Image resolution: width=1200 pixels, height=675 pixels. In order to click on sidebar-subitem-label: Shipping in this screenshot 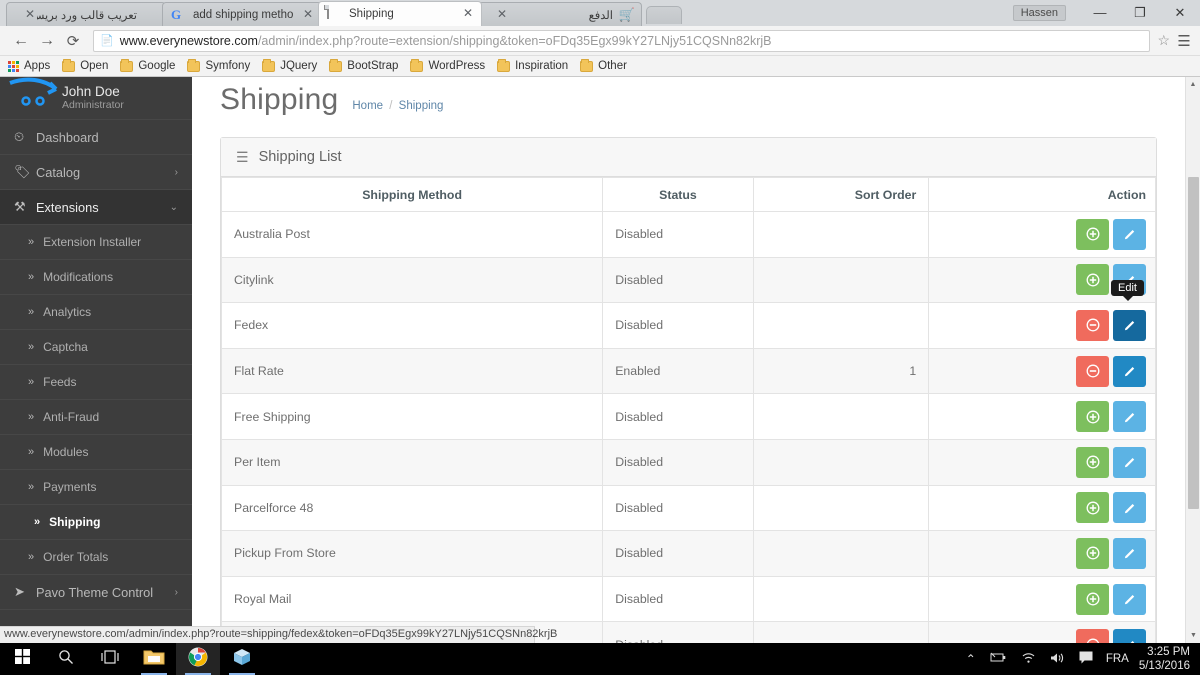, I will do `click(75, 522)`.